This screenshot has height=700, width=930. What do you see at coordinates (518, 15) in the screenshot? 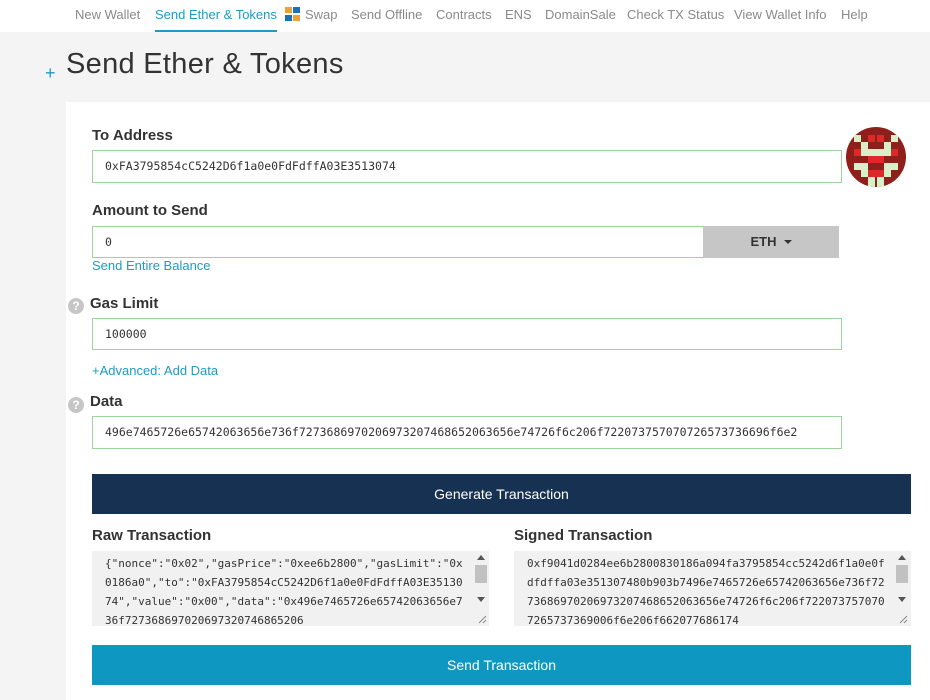
I see `nav-ens: ENS` at bounding box center [518, 15].